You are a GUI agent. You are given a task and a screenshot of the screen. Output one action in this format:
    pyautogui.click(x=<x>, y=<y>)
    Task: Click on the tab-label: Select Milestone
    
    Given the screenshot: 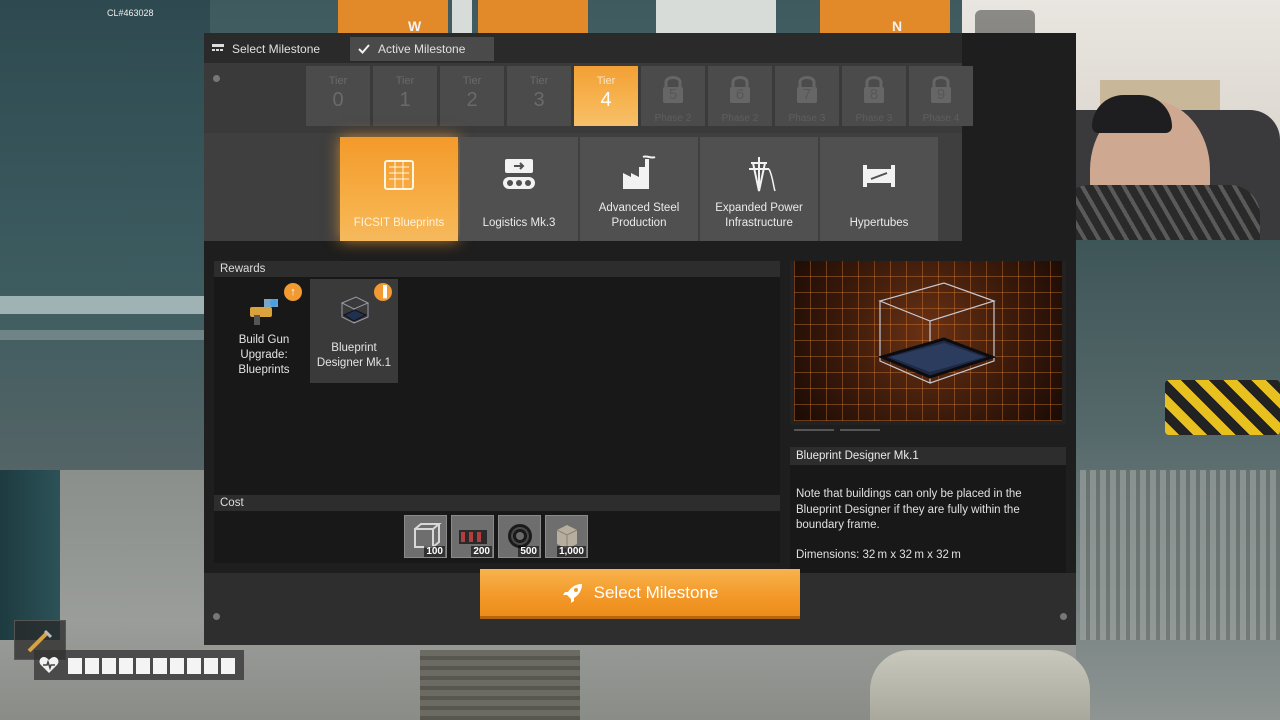 What is the action you would take?
    pyautogui.click(x=276, y=49)
    